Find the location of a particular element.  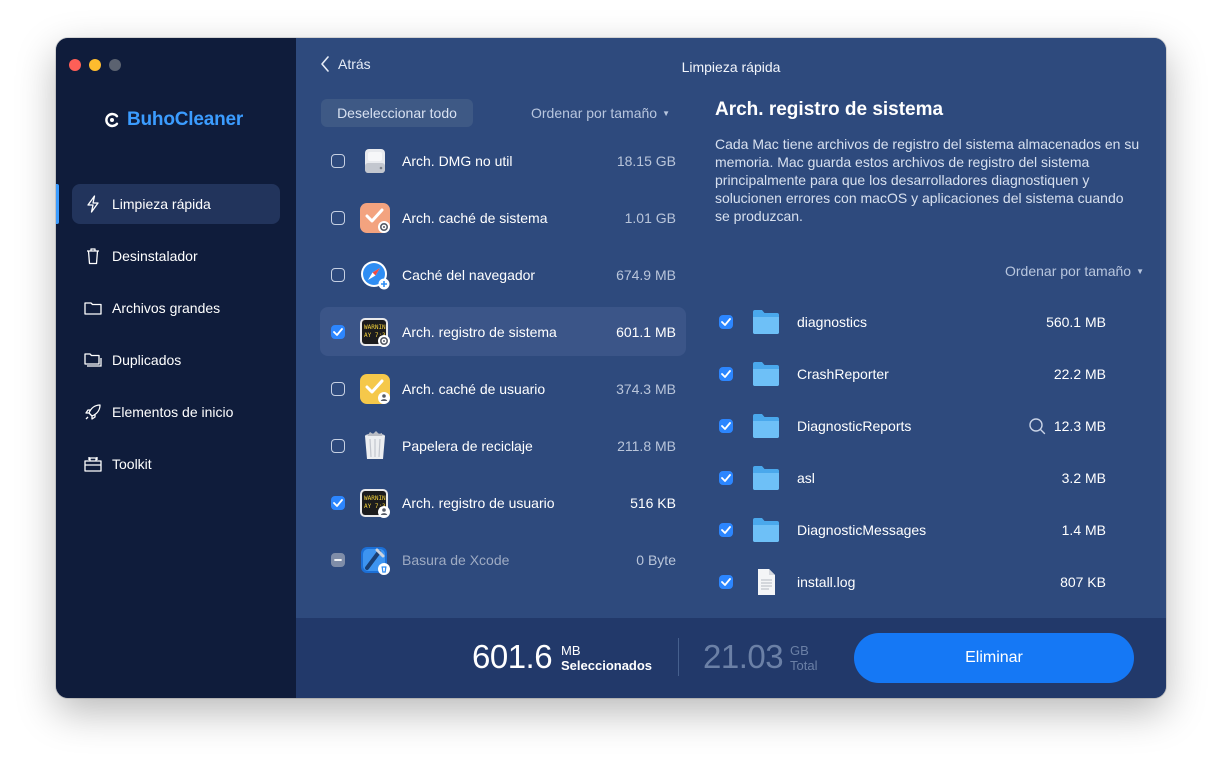

document-icon is located at coordinates (766, 582).